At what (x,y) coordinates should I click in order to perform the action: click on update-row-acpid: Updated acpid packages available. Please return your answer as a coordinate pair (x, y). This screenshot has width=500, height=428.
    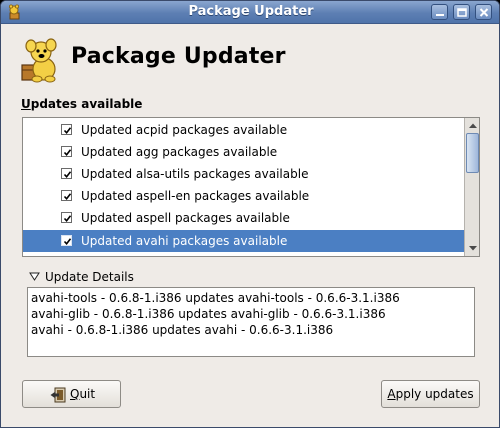
    Looking at the image, I should click on (243, 130).